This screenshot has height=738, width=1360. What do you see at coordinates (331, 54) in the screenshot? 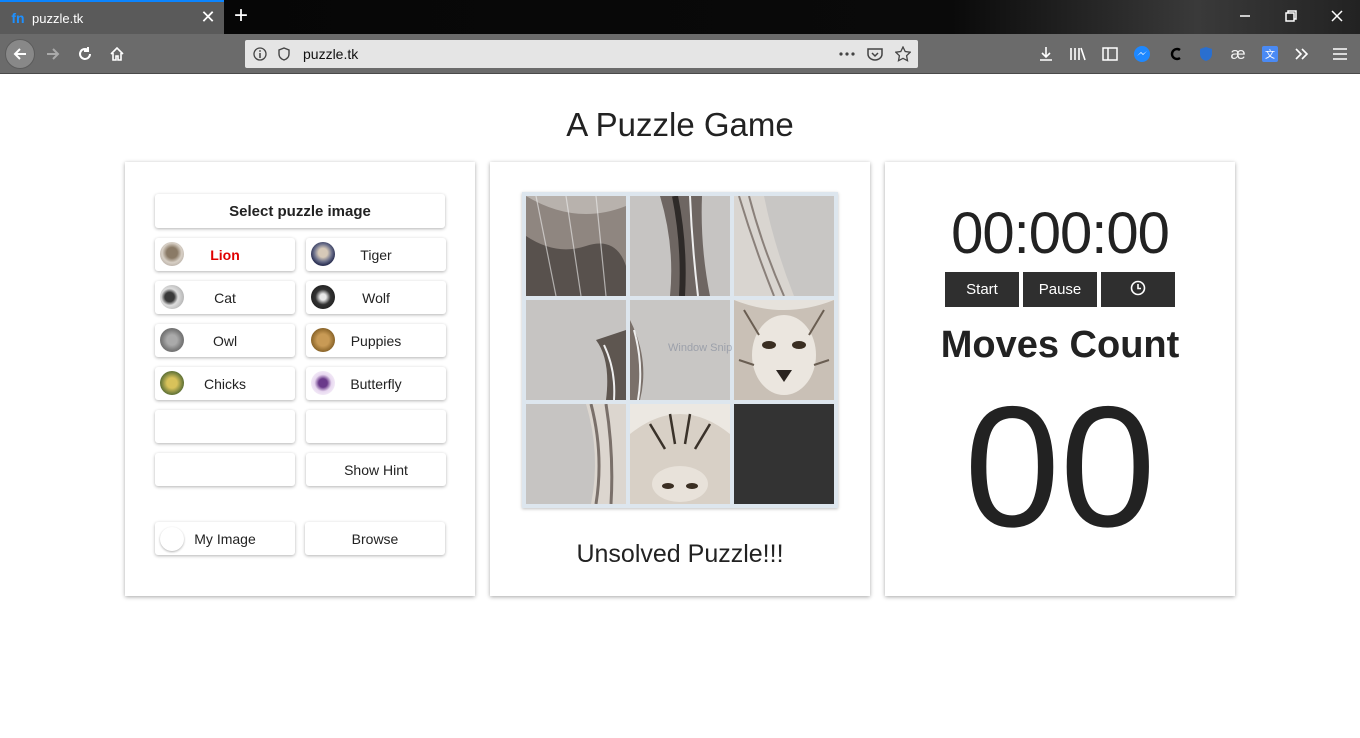
I see `url-text: puzzle.tk` at bounding box center [331, 54].